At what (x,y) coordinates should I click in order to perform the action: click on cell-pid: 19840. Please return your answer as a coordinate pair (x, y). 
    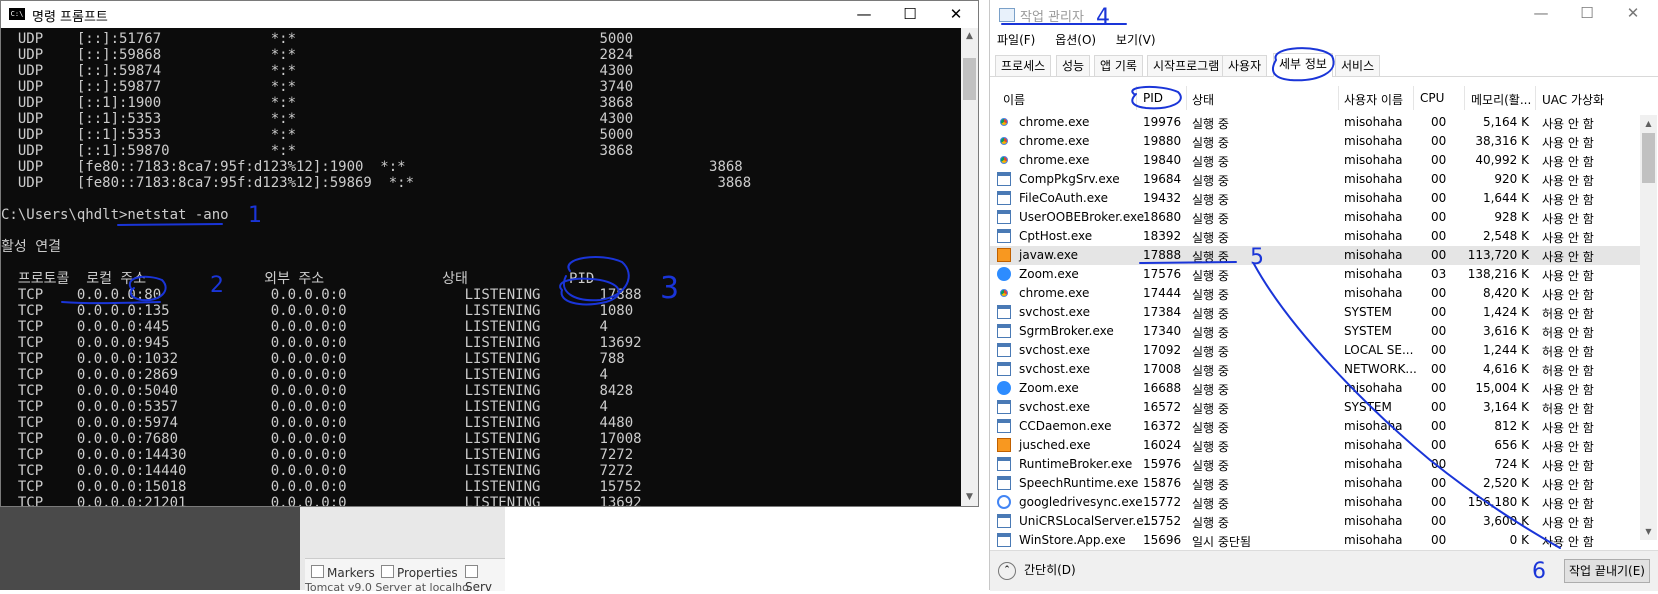
    Looking at the image, I should click on (1162, 160).